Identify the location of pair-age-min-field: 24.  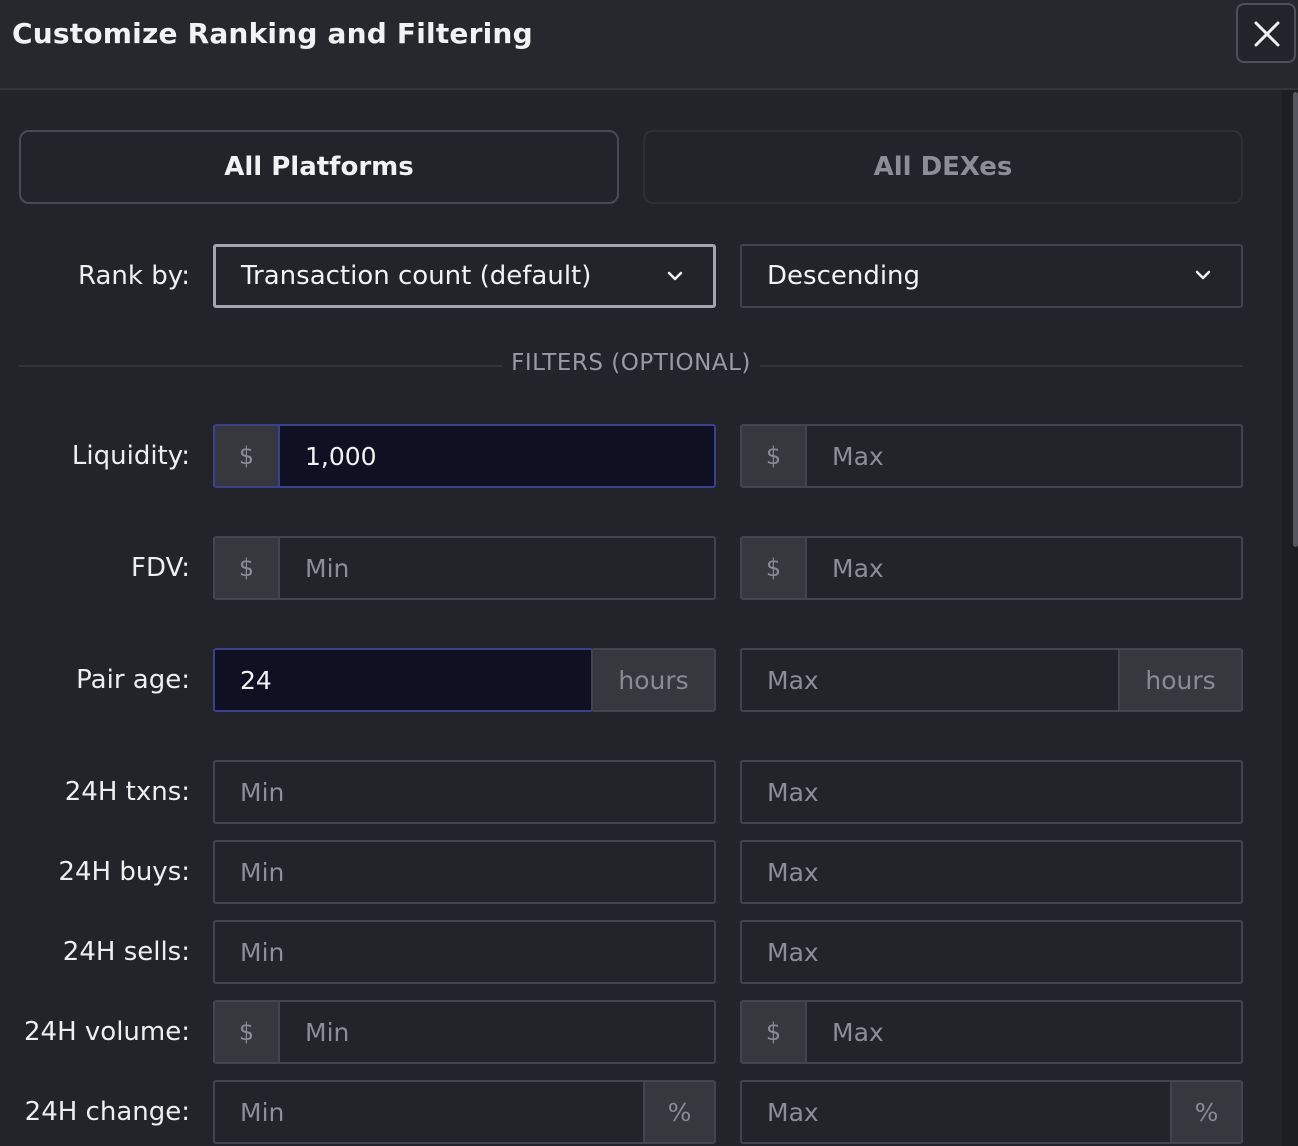
(403, 680).